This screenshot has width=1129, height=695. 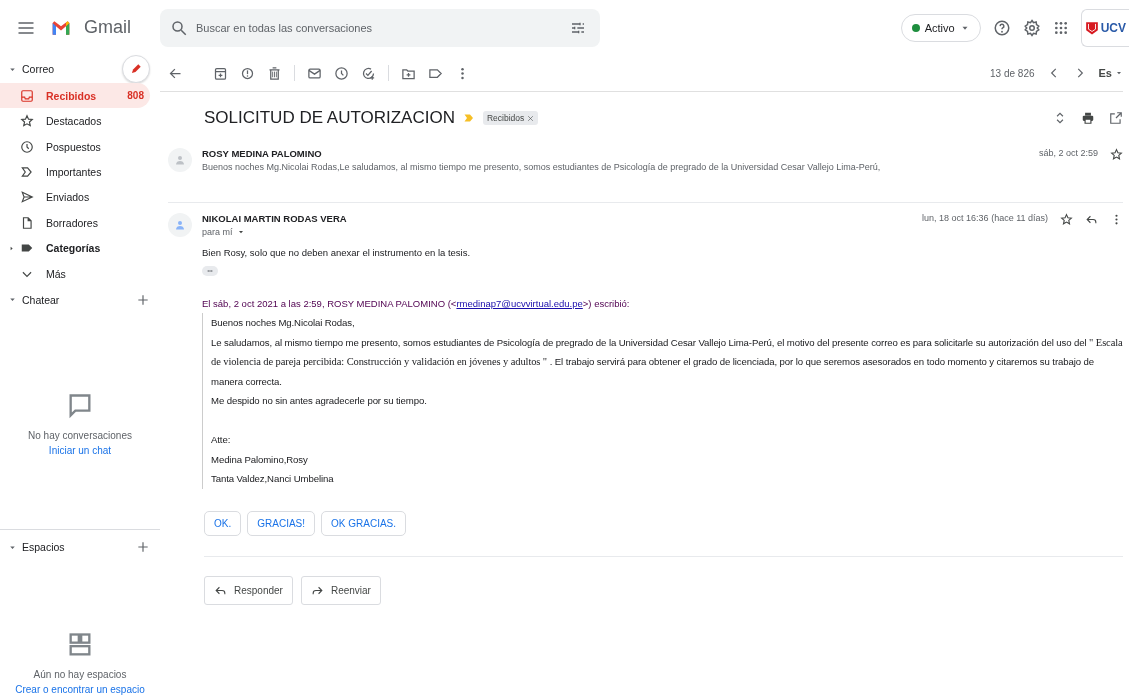 I want to click on link: Iniciar un chat, so click(x=80, y=450).